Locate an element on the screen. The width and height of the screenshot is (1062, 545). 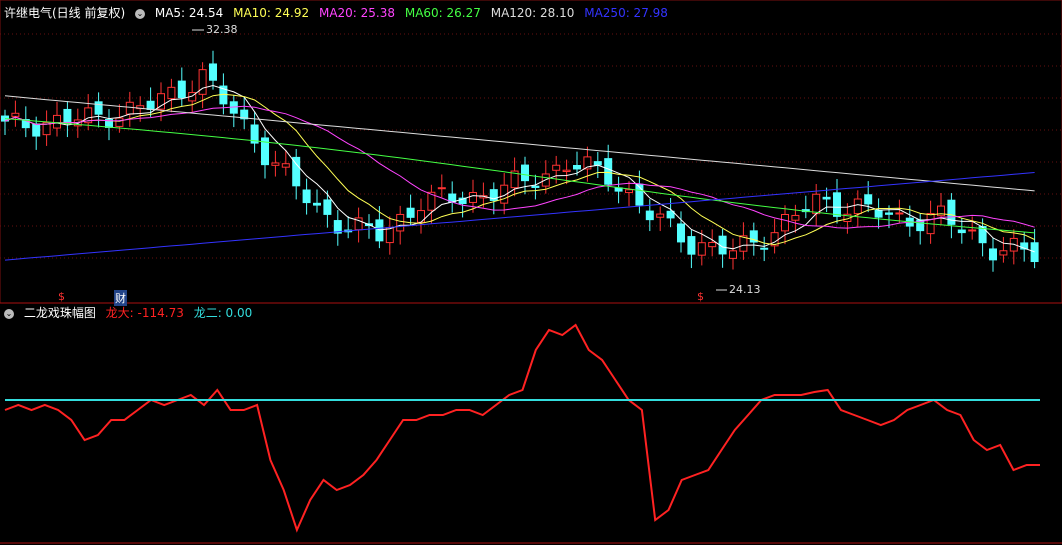
ma250-label: MA250: 27.98 is located at coordinates (626, 13).